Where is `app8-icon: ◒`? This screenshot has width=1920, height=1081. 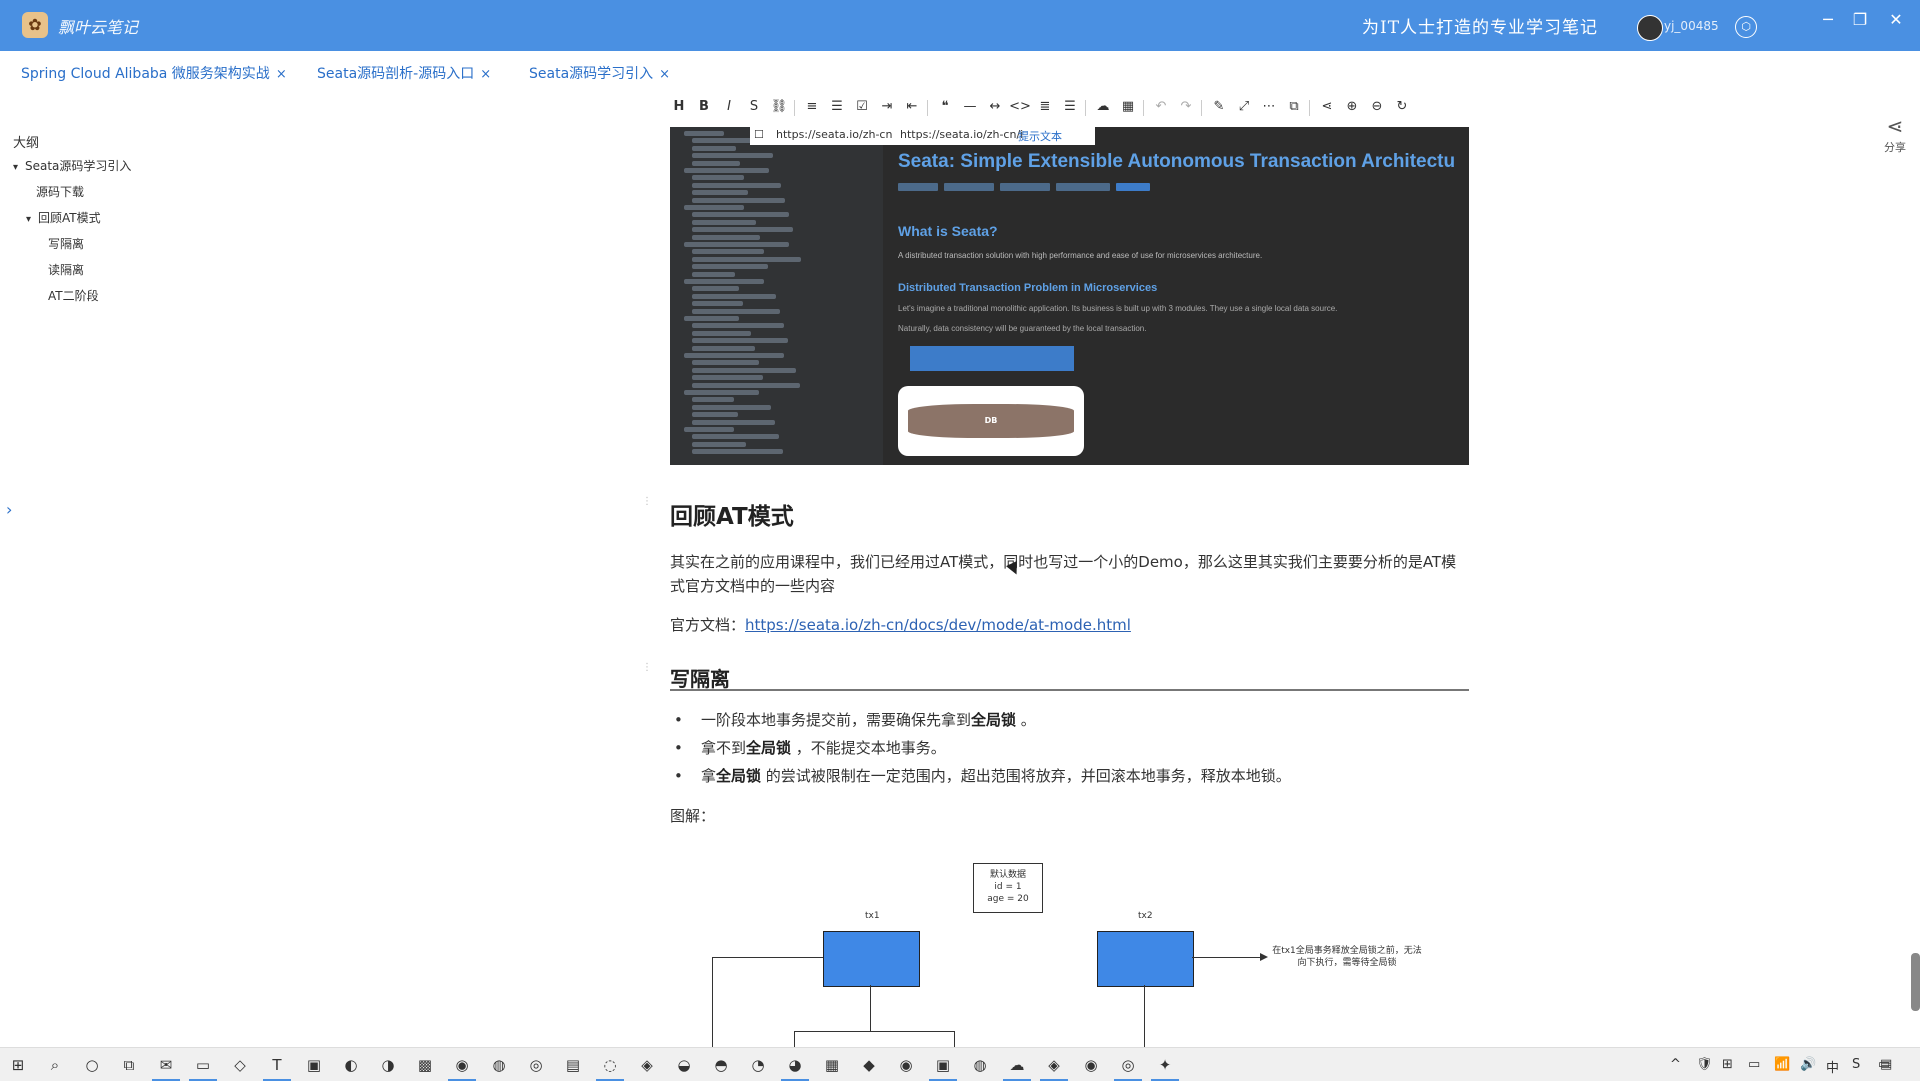 app8-icon: ◒ is located at coordinates (684, 1065).